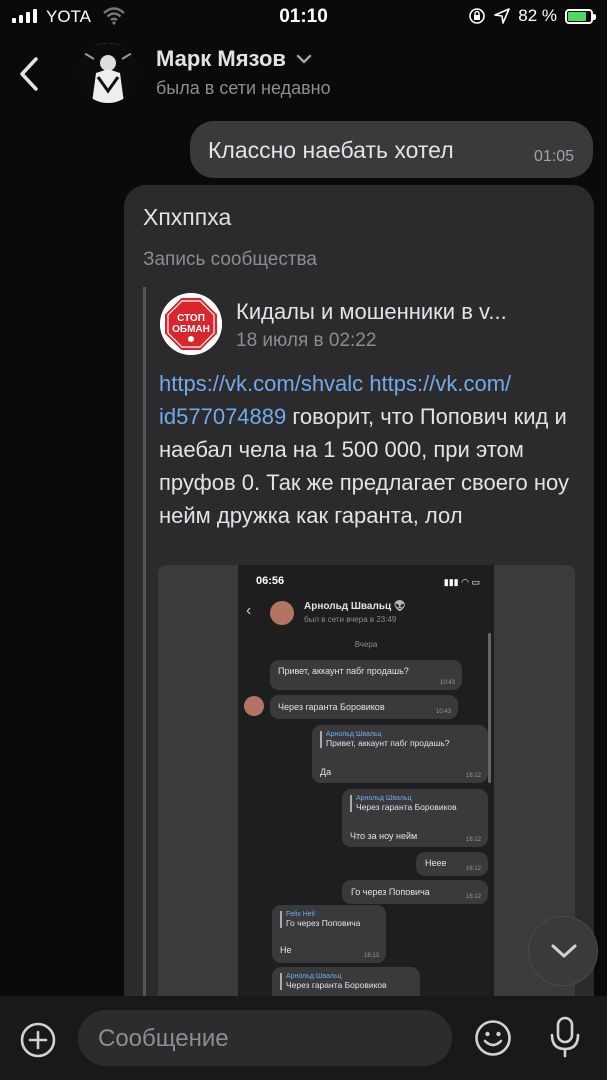  Describe the element at coordinates (366, 644) in the screenshot. I see `screenshot-day-divider: Вчера` at that location.